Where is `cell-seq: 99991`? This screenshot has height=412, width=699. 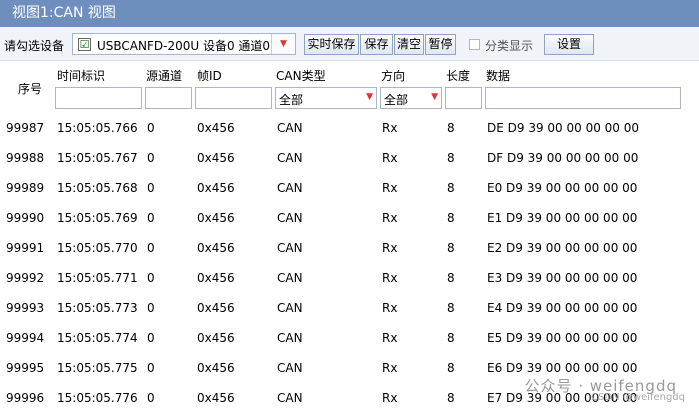
cell-seq: 99991 is located at coordinates (25, 248).